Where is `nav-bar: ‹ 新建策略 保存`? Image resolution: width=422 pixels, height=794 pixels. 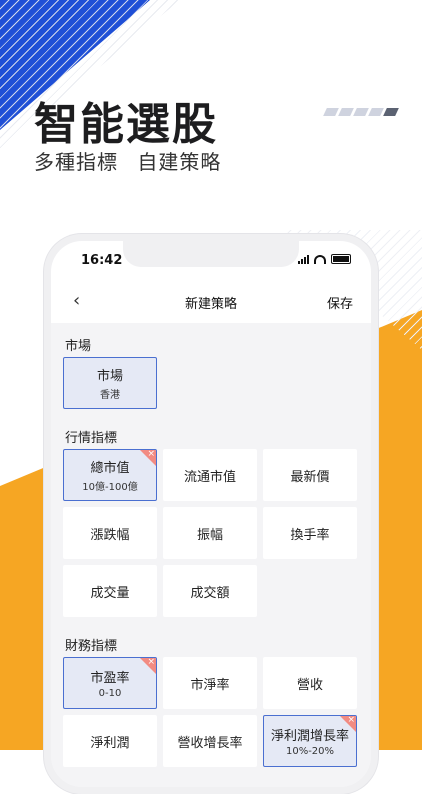
nav-bar: ‹ 新建策略 保存 is located at coordinates (211, 301).